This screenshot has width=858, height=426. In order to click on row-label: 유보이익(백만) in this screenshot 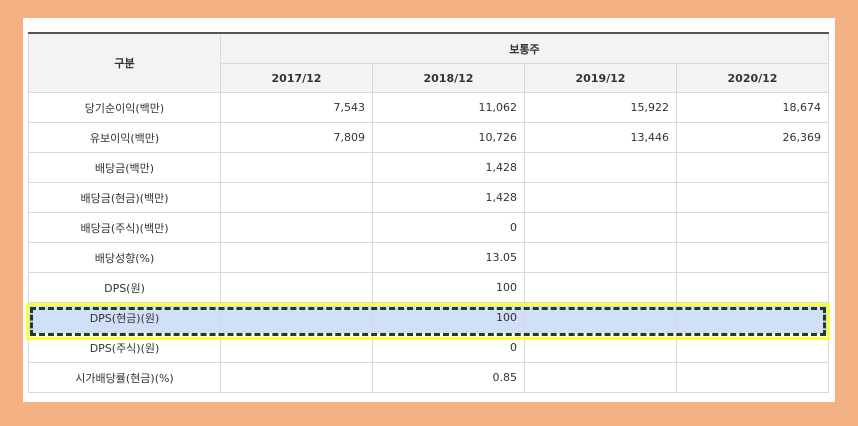, I will do `click(124, 137)`.